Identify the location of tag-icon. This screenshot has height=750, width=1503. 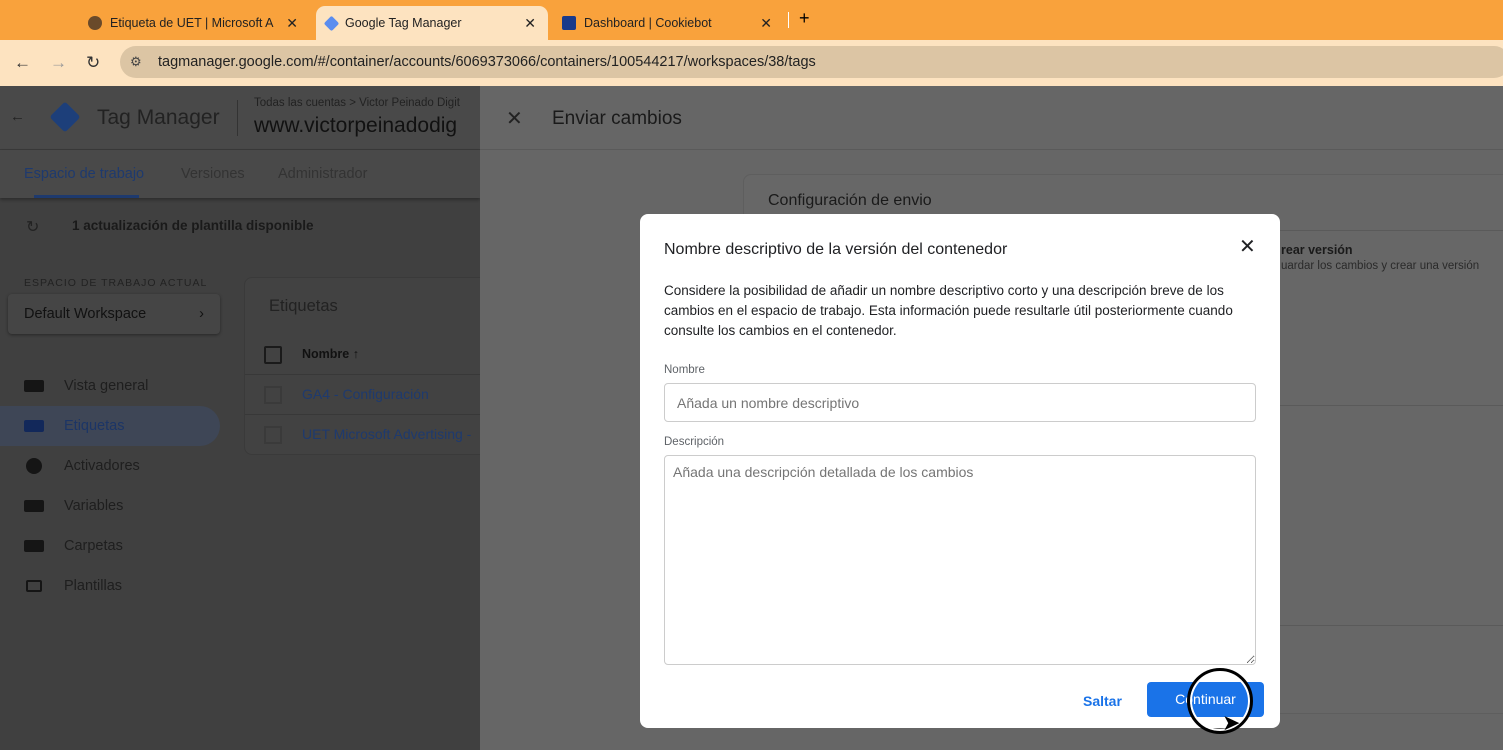
(34, 426).